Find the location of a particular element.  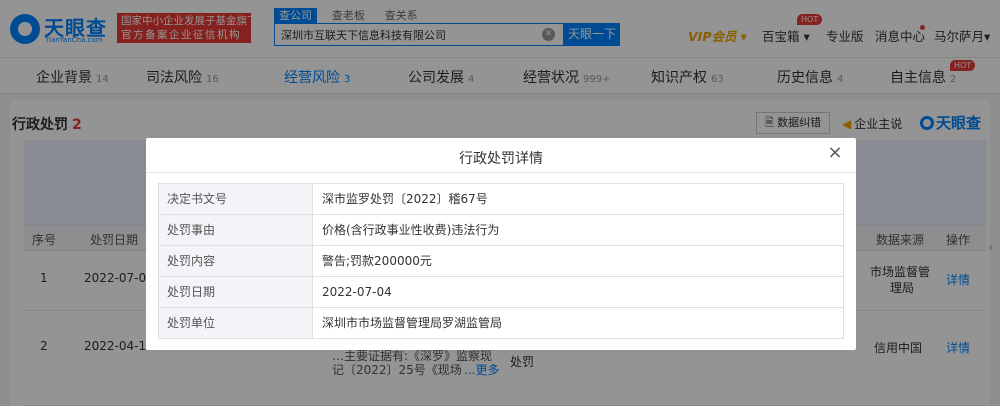

dialog-title: 行政处罚详情 is located at coordinates (501, 159).